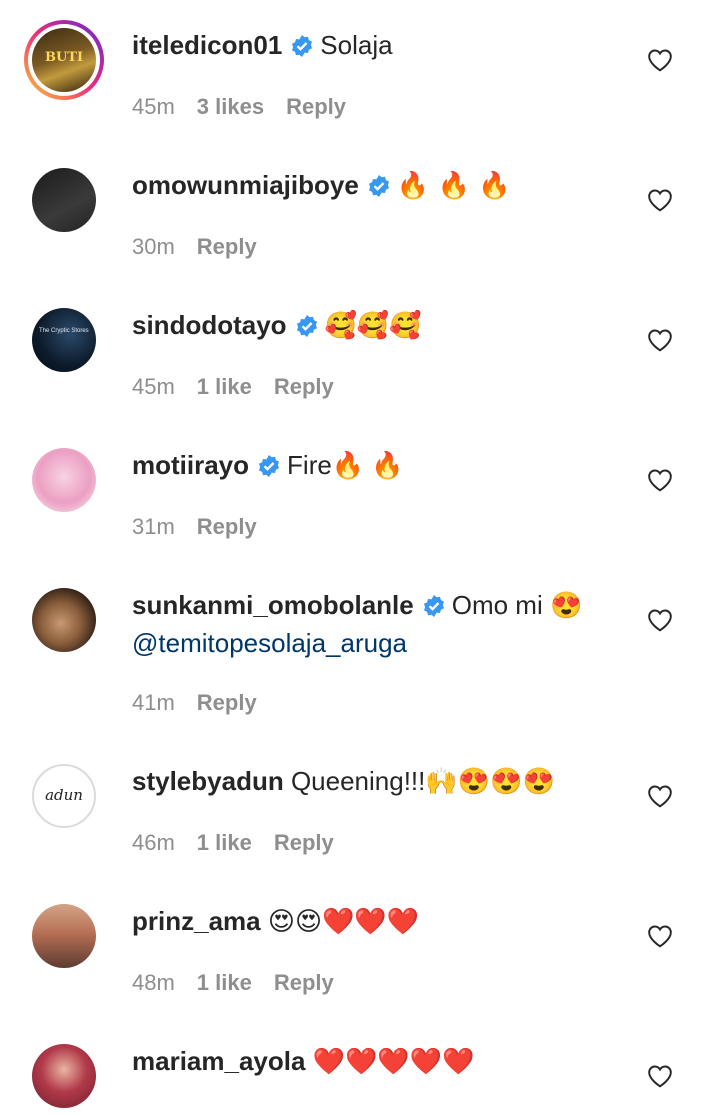 The height and width of the screenshot is (1115, 720). I want to click on comment-text: Queening!!!🙌😍😍😍, so click(422, 781).